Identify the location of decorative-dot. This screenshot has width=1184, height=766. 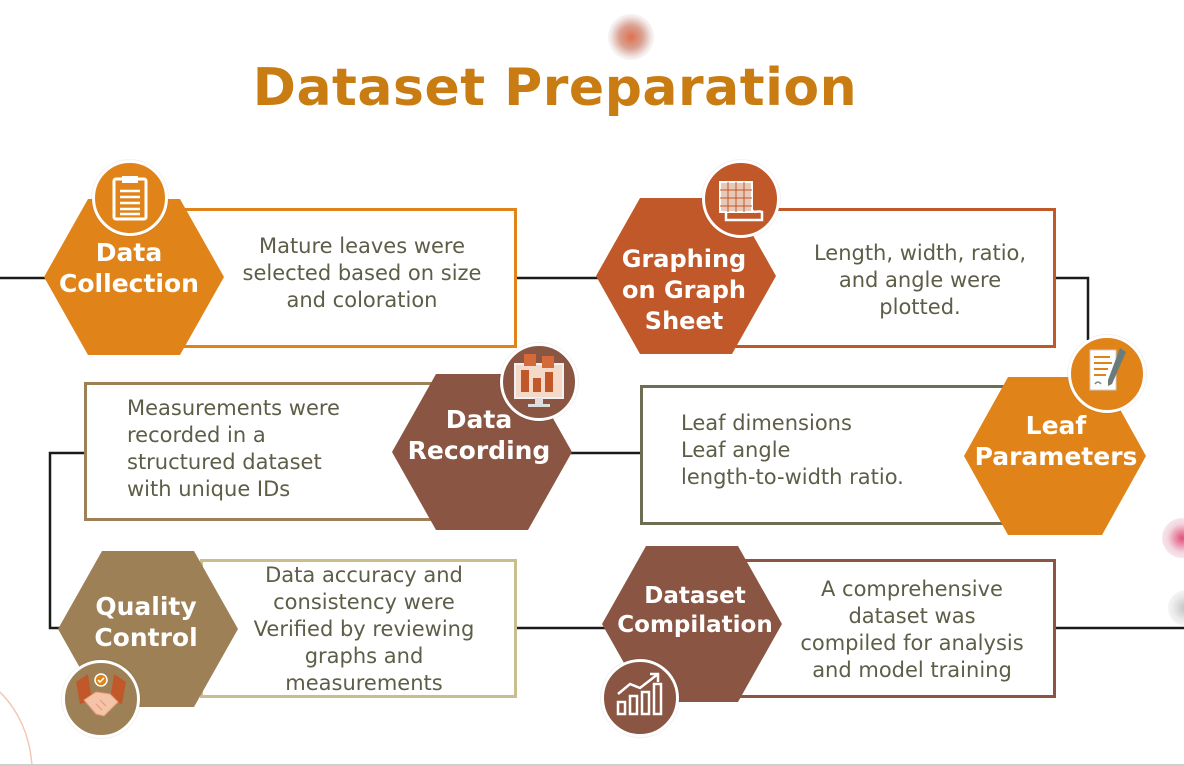
(631, 37).